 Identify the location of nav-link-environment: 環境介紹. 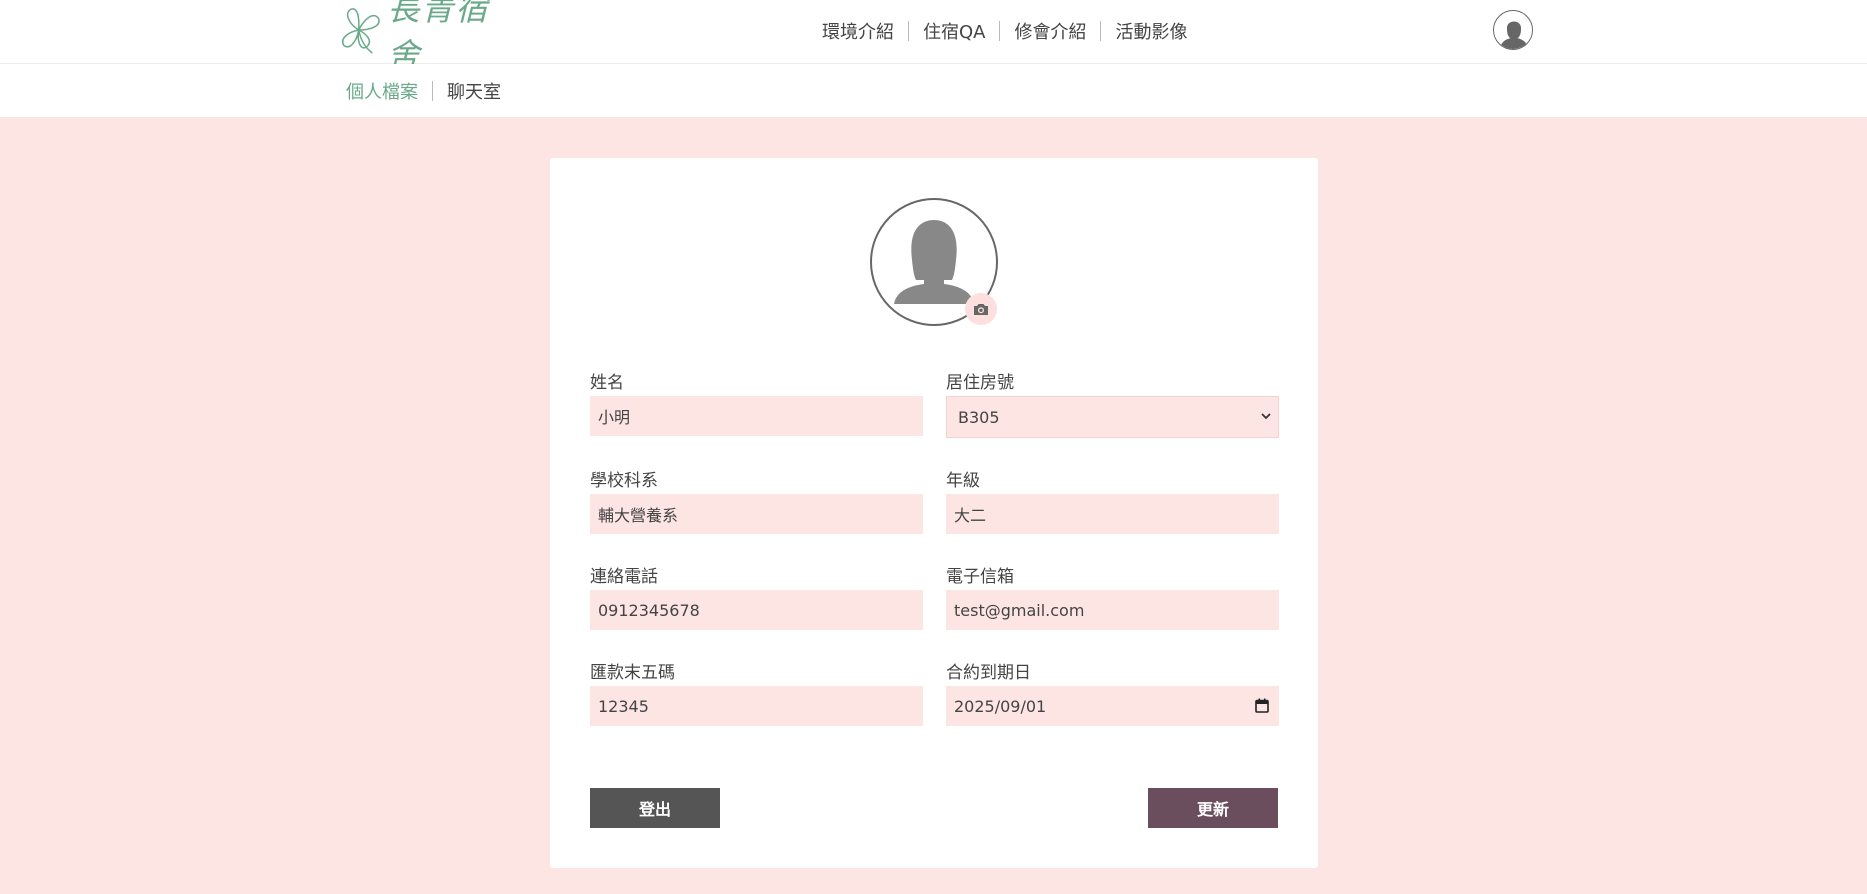
(858, 31).